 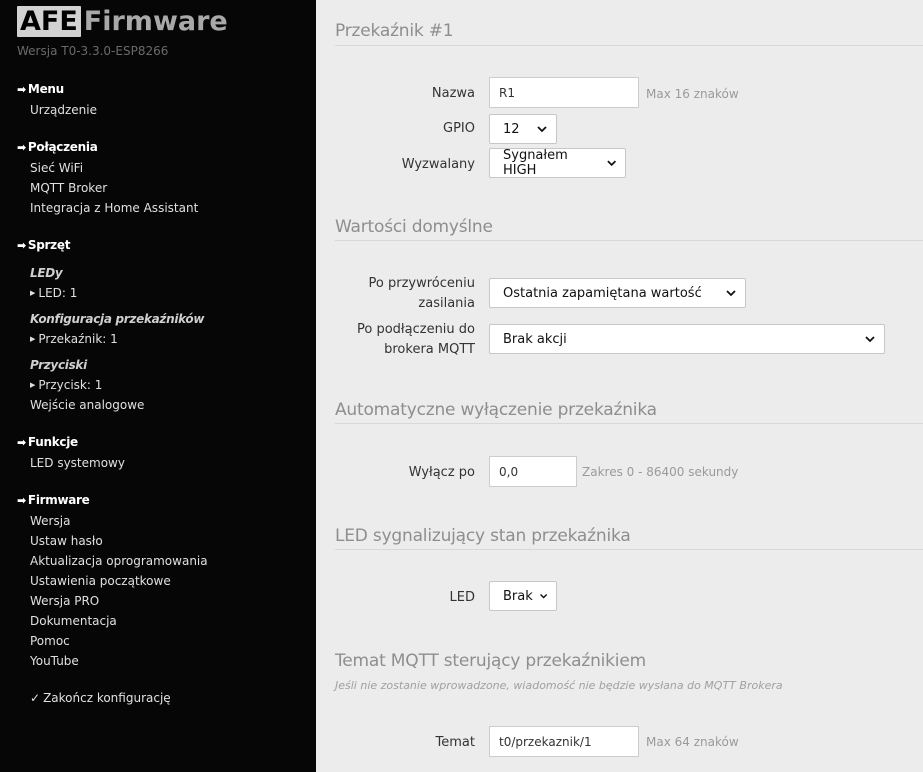 I want to click on mqtt-connect-selected-value: Brak akcji, so click(x=535, y=339).